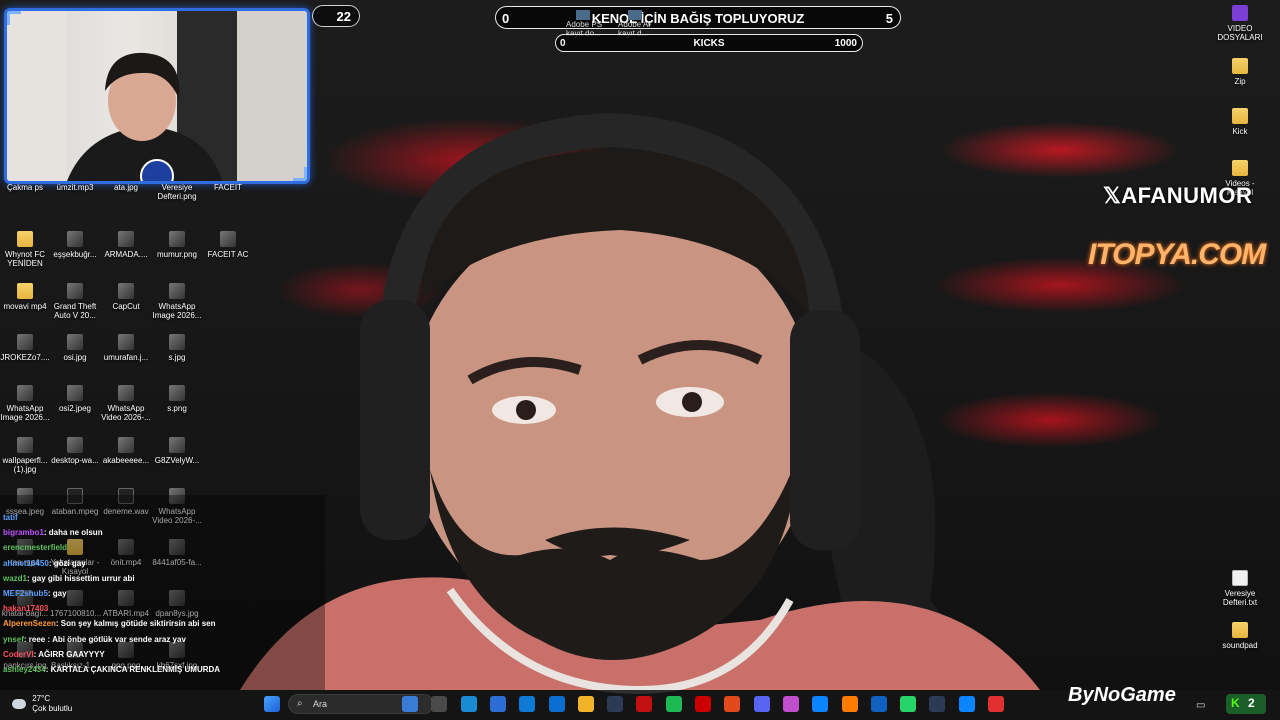 This screenshot has height=720, width=1280. What do you see at coordinates (81, 578) in the screenshot?
I see `chat-text: : gay gibi hissettim urrur abi` at bounding box center [81, 578].